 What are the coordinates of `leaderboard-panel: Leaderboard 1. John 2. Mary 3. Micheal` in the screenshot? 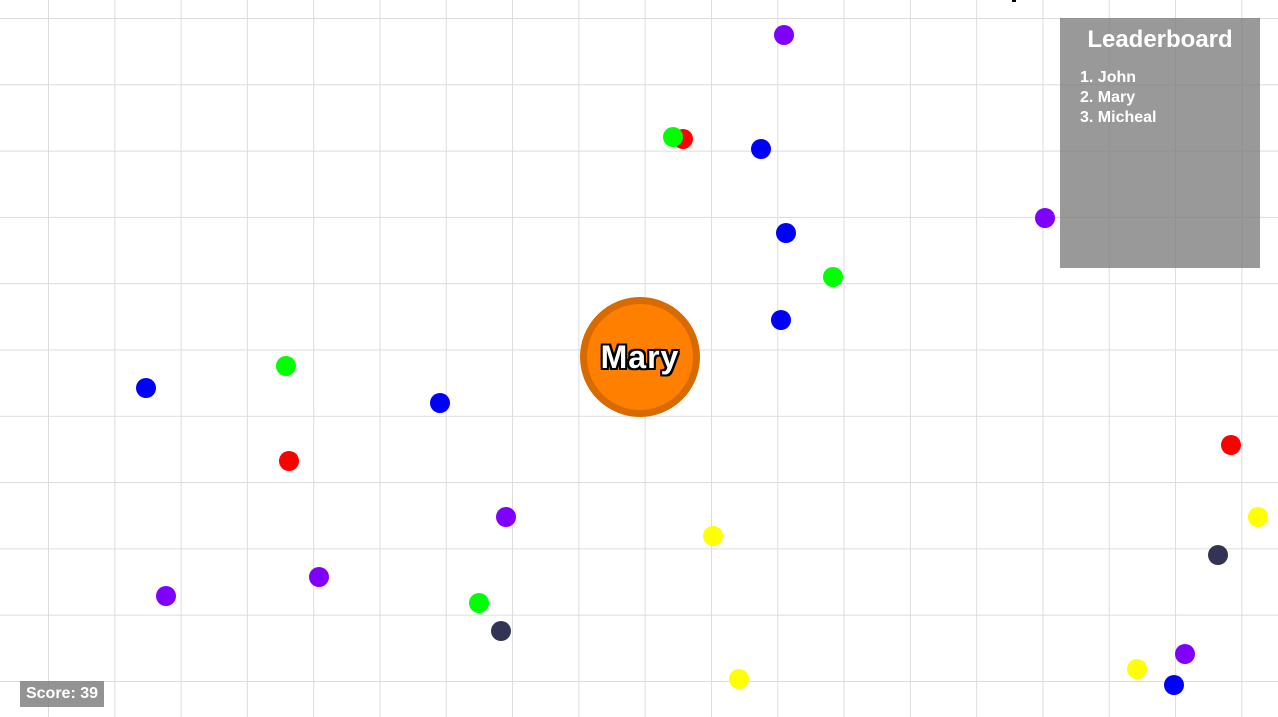 It's located at (1160, 143).